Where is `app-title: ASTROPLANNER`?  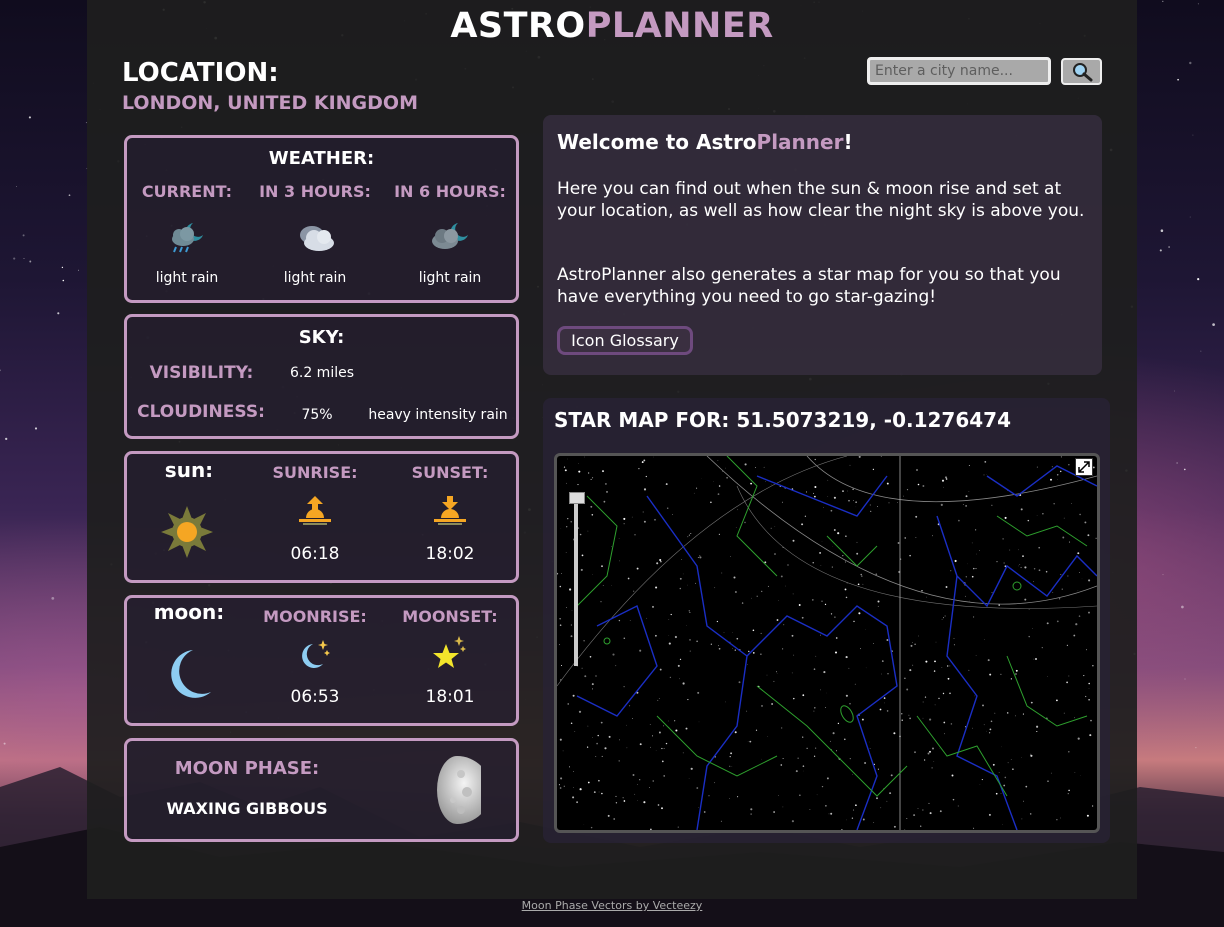
app-title: ASTROPLANNER is located at coordinates (612, 26).